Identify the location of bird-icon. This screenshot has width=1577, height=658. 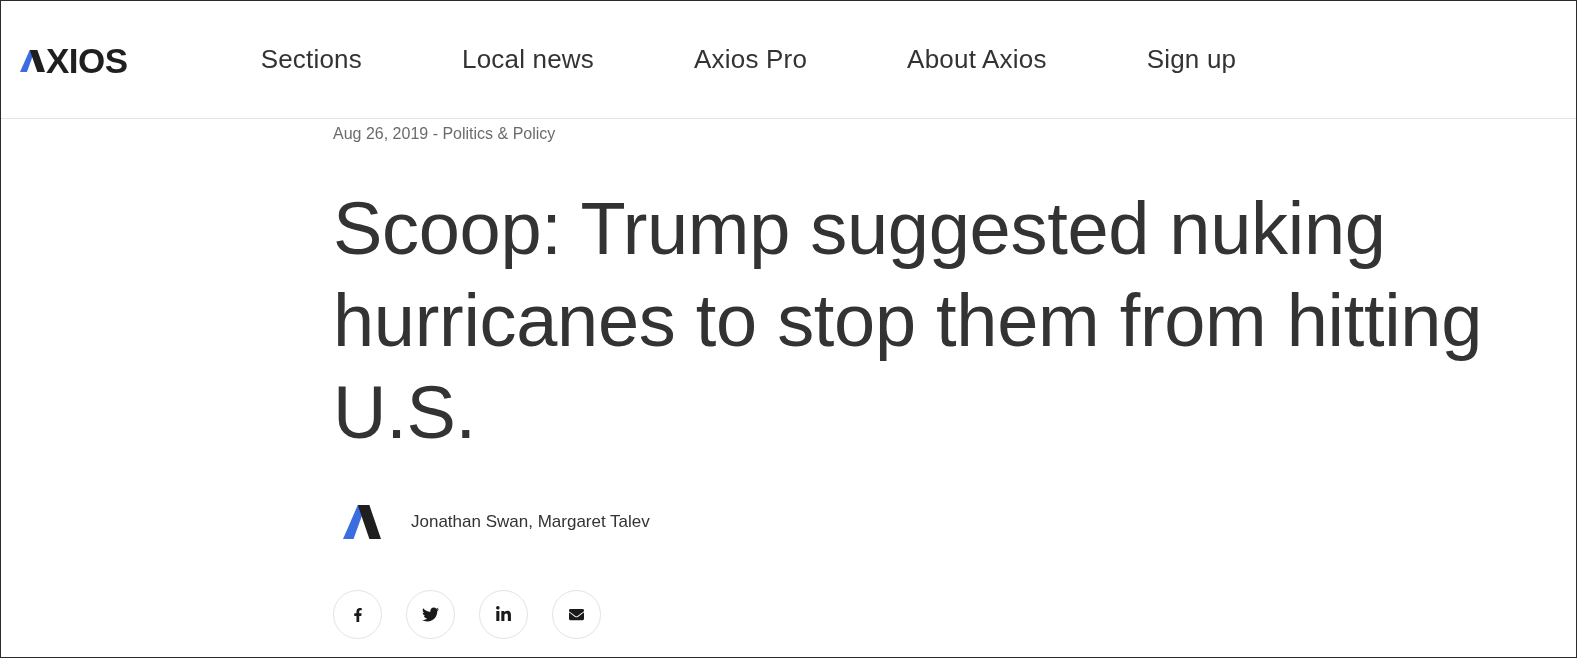
(430, 614).